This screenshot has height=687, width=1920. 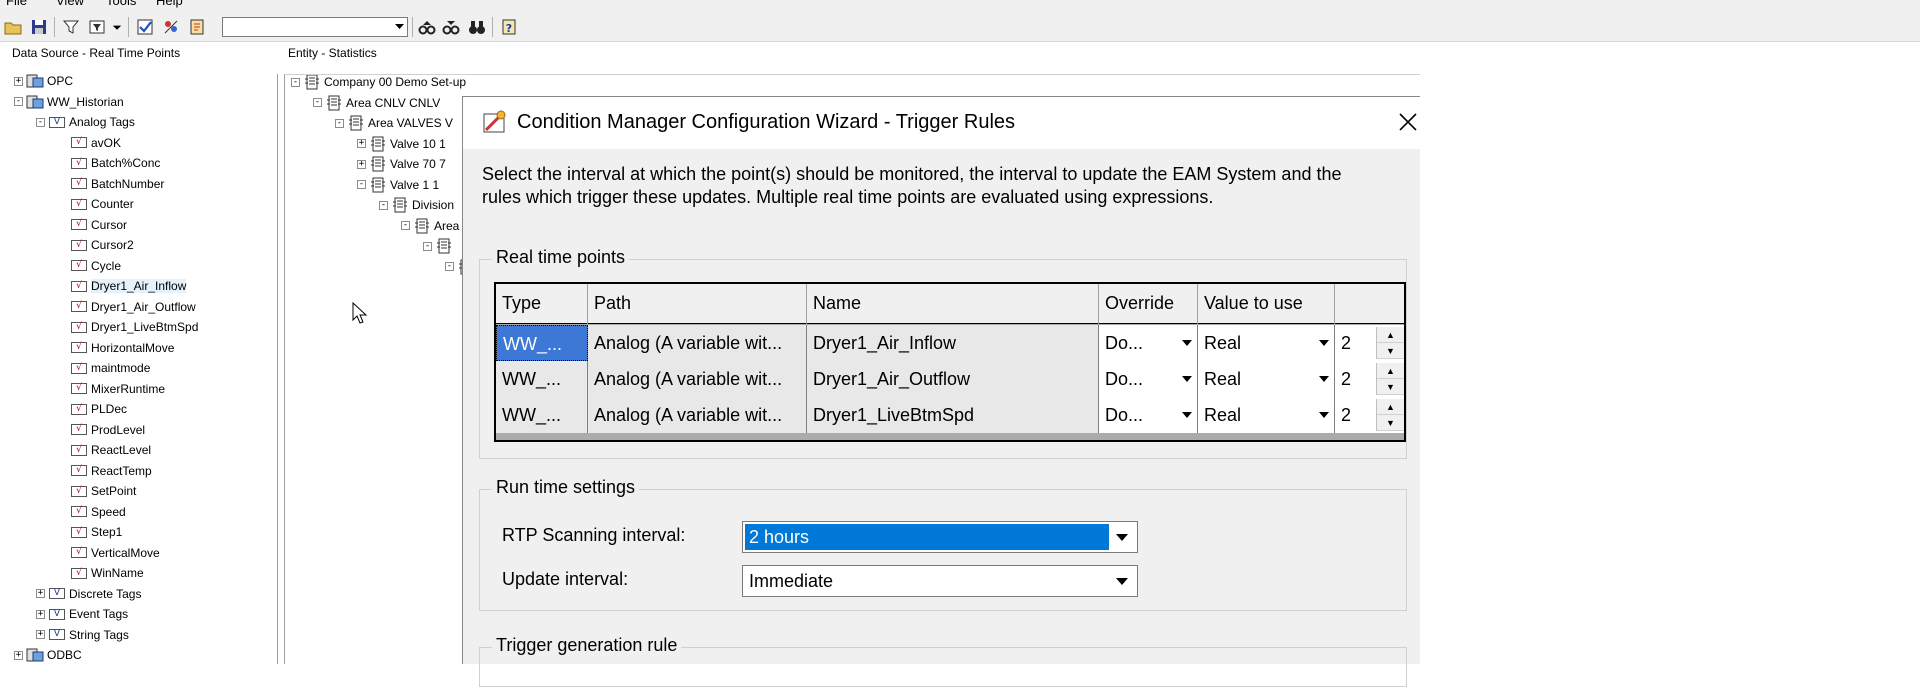 I want to click on entity-node: - Area VALVES V, so click(x=394, y=123).